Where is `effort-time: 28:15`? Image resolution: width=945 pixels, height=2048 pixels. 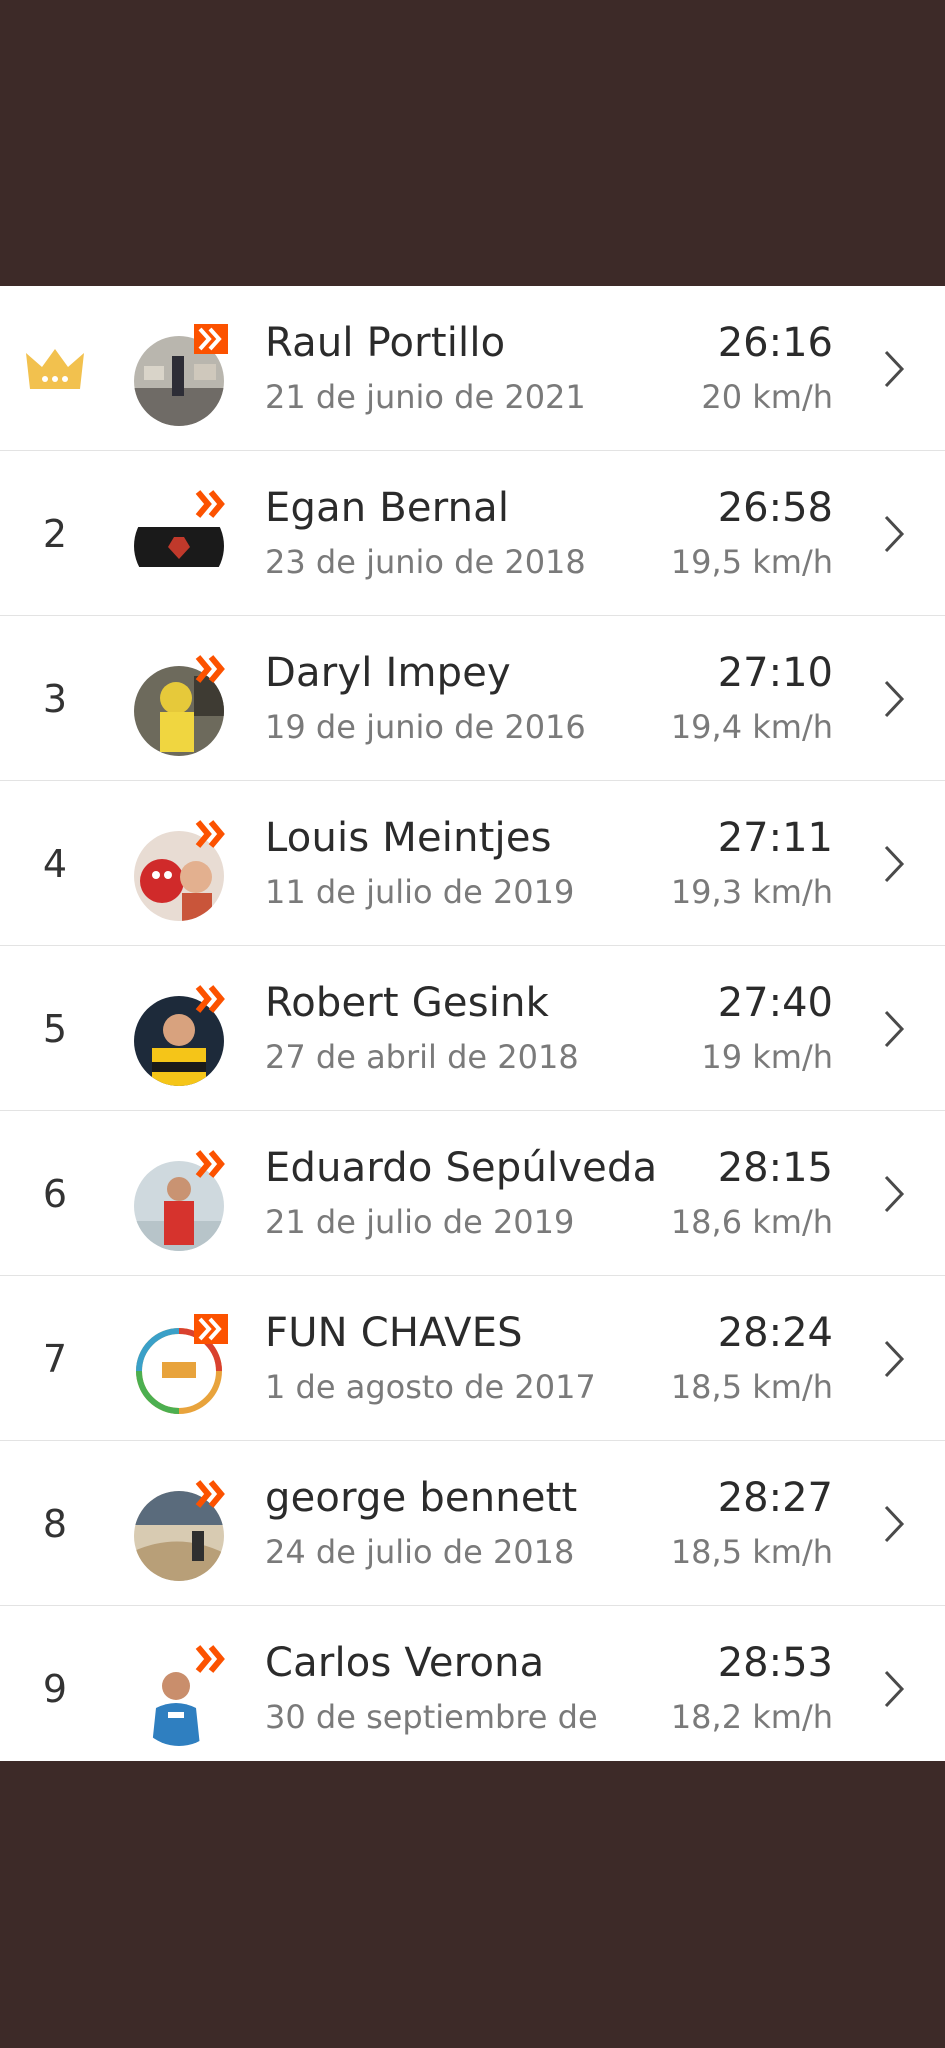 effort-time: 28:15 is located at coordinates (775, 1168).